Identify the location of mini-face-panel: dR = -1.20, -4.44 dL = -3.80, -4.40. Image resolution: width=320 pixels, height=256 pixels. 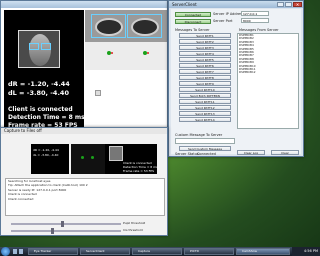
(50, 159).